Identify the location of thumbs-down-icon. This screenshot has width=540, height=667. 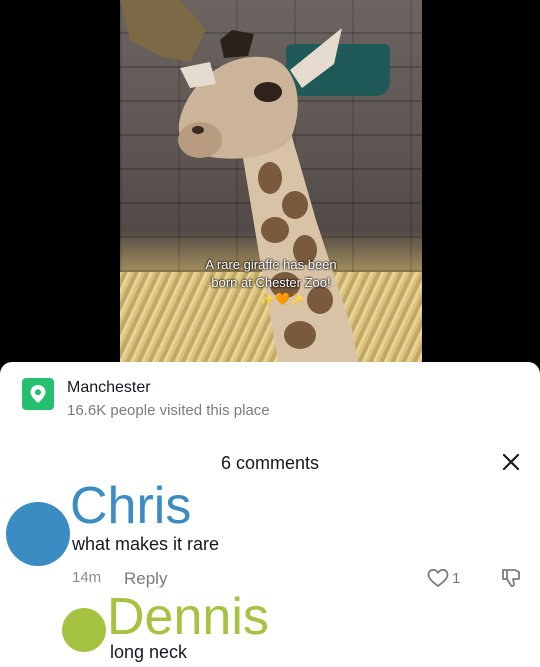
(511, 578).